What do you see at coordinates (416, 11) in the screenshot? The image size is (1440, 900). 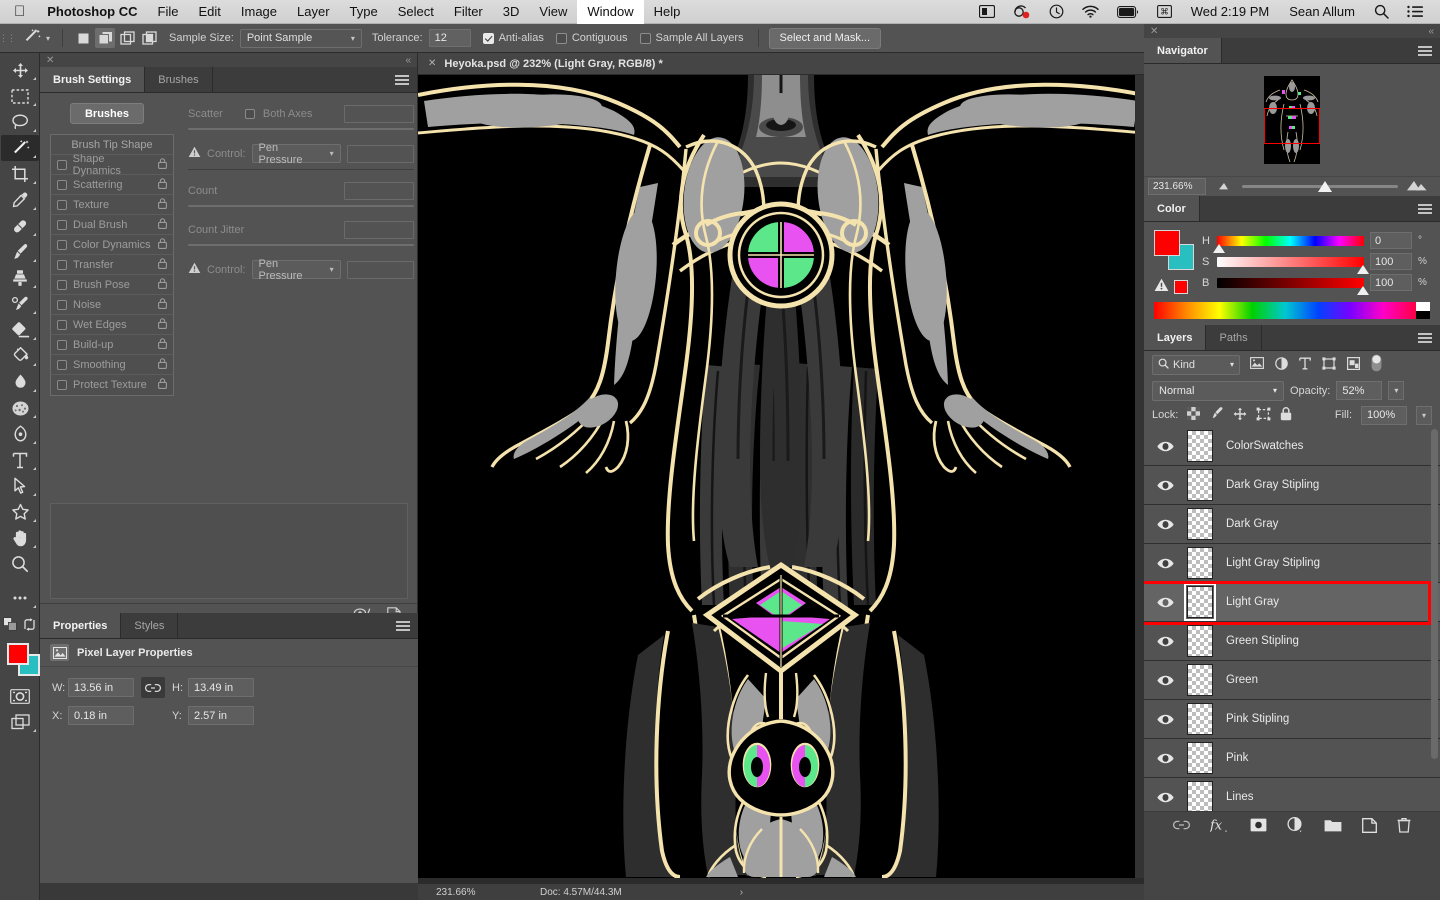 I see `menu-item-select: Select` at bounding box center [416, 11].